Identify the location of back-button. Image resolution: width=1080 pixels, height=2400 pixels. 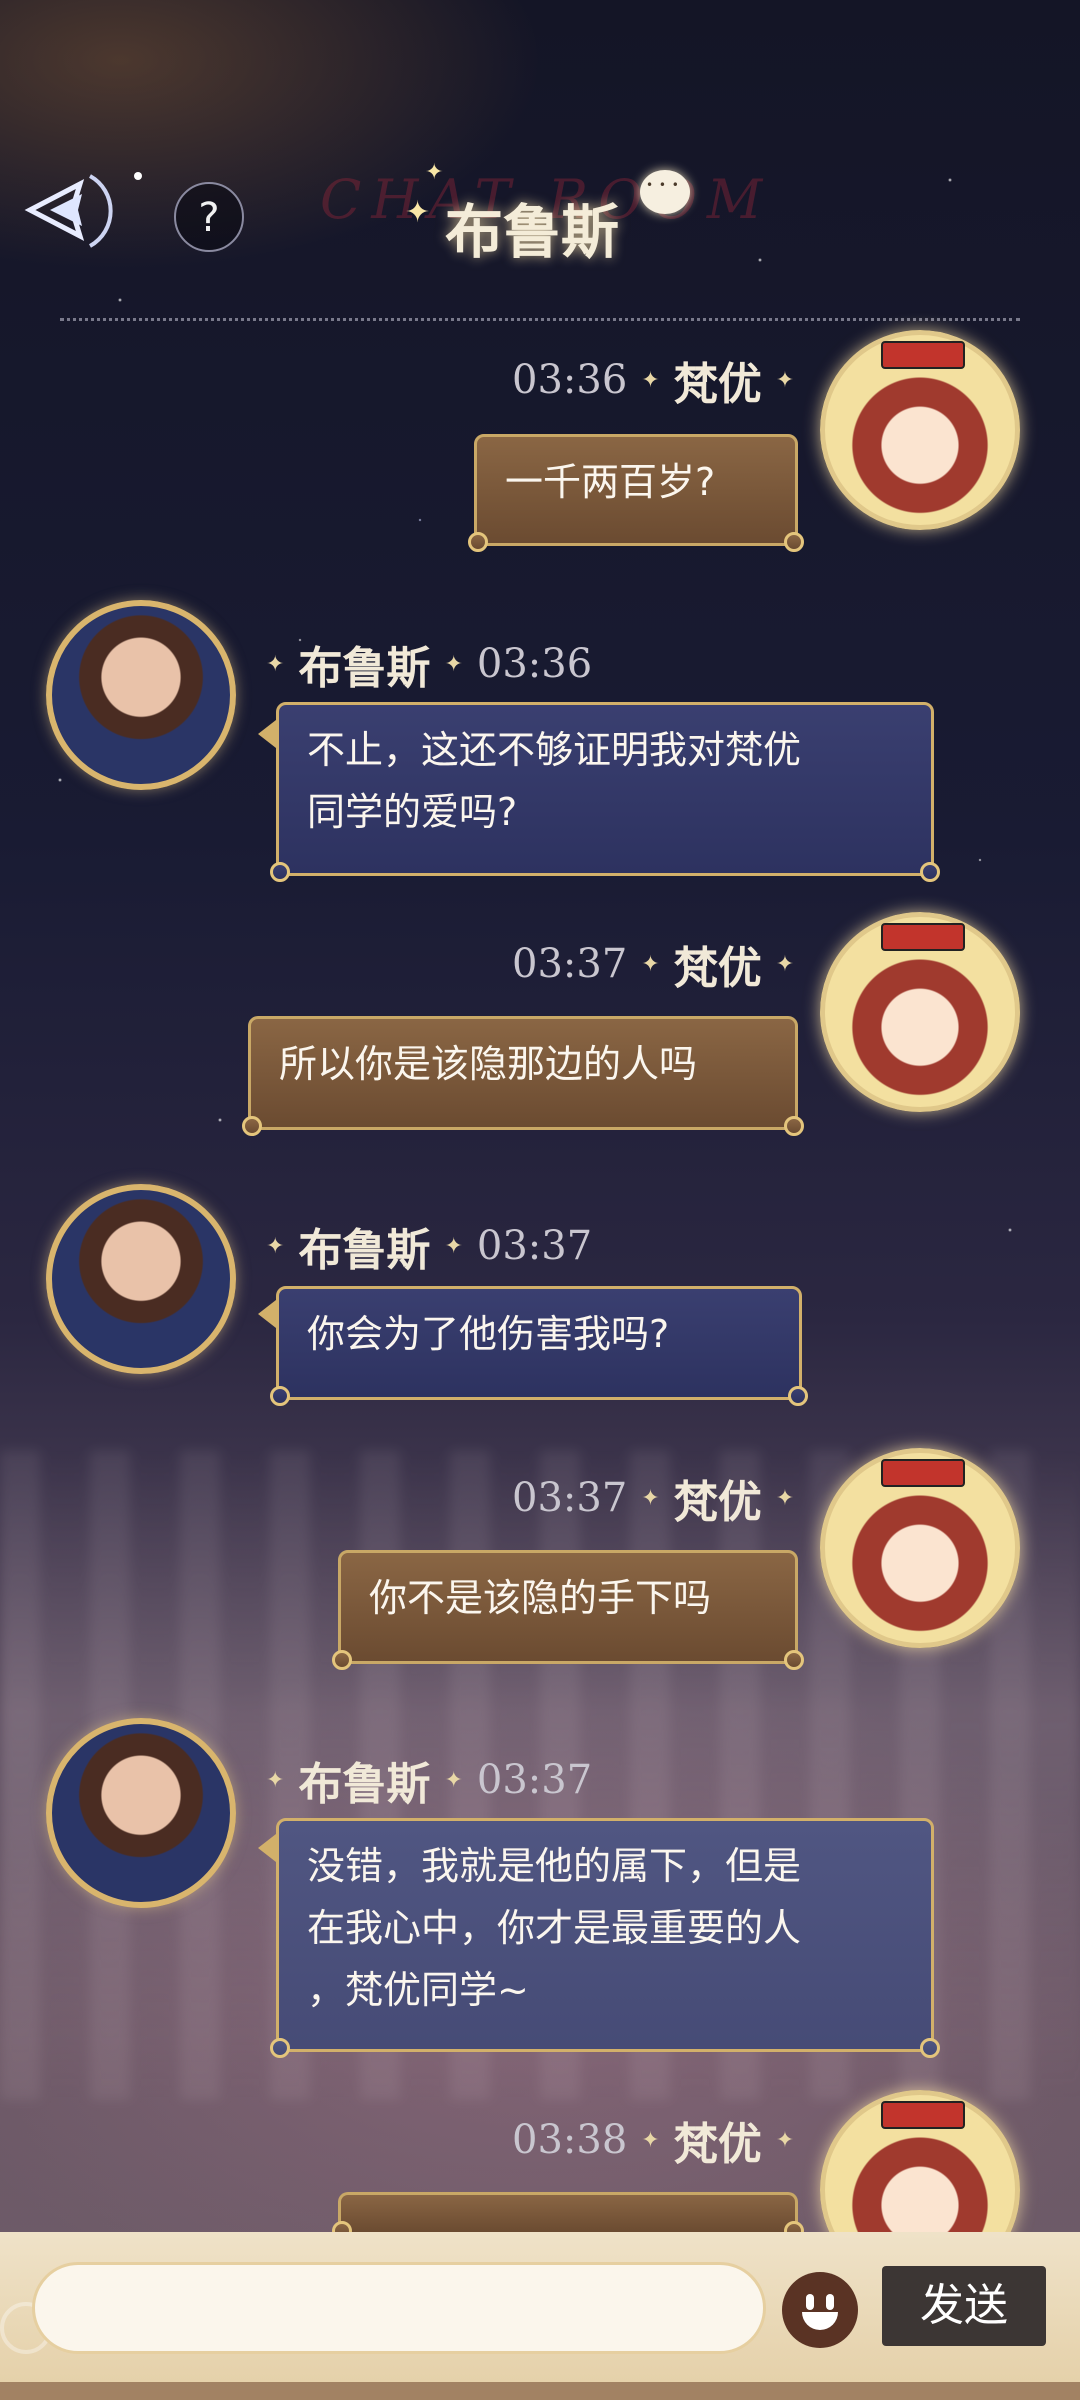
(90, 210).